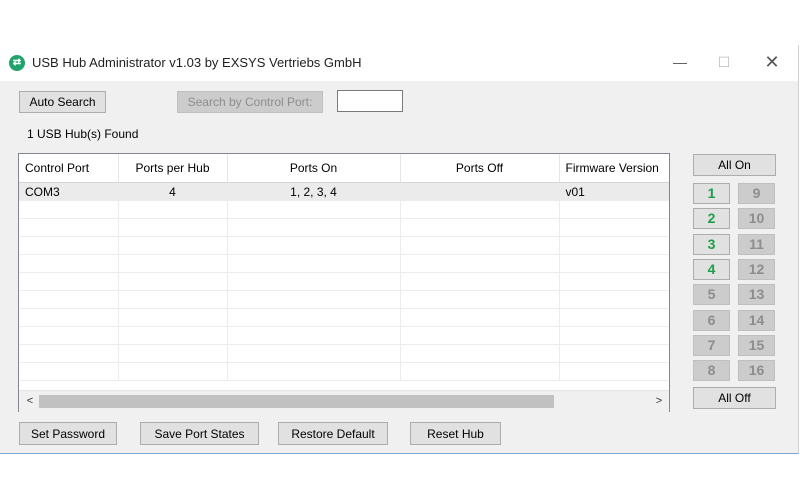 This screenshot has width=800, height=503. I want to click on port-10-button: 10, so click(756, 218).